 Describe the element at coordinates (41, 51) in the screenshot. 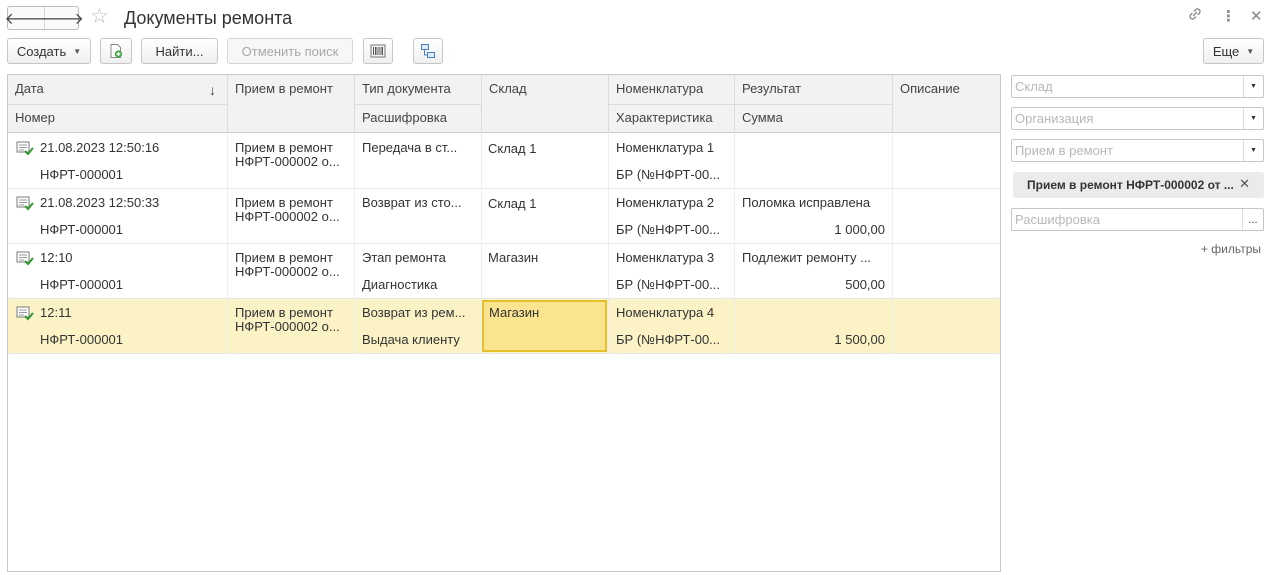

I see `create-label: Создать` at that location.